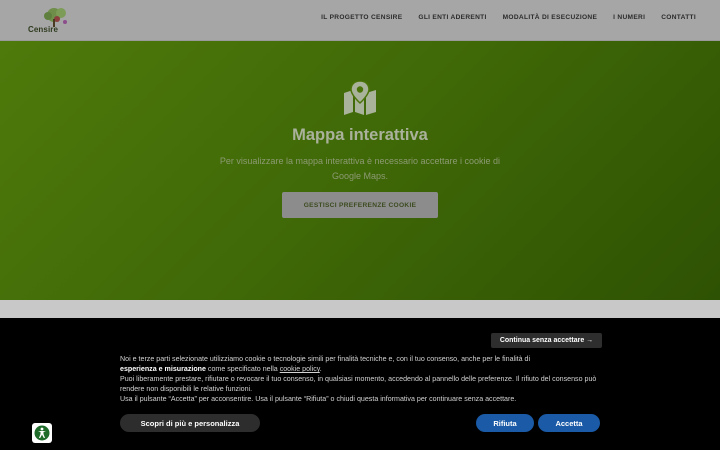 The height and width of the screenshot is (450, 720). Describe the element at coordinates (550, 17) in the screenshot. I see `nav-item-modalita: MODALITÀ DI ESECUZIONE` at that location.